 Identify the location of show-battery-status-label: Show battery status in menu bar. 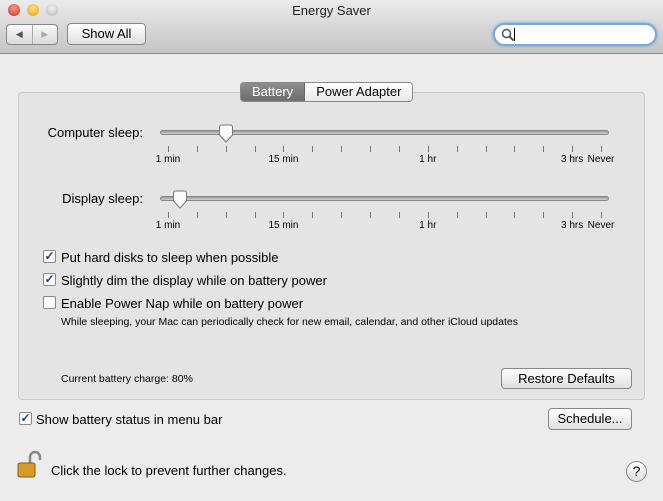
(129, 419).